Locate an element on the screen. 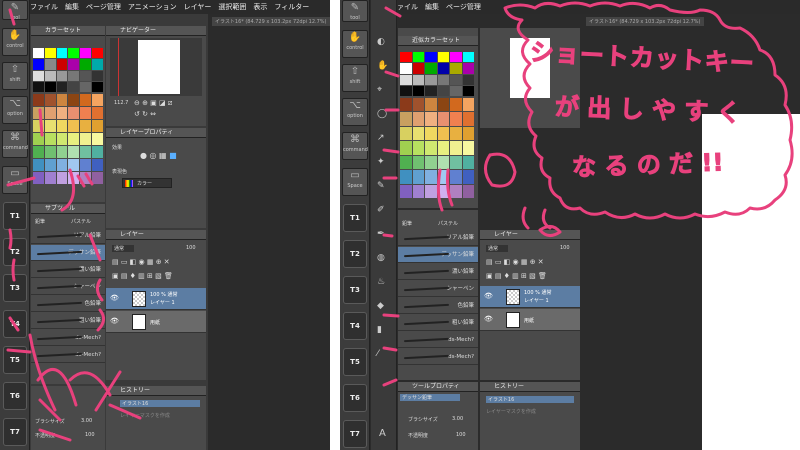 Image resolution: width=800 pixels, height=450 pixels. menu-layer: レイヤー is located at coordinates (198, 7).